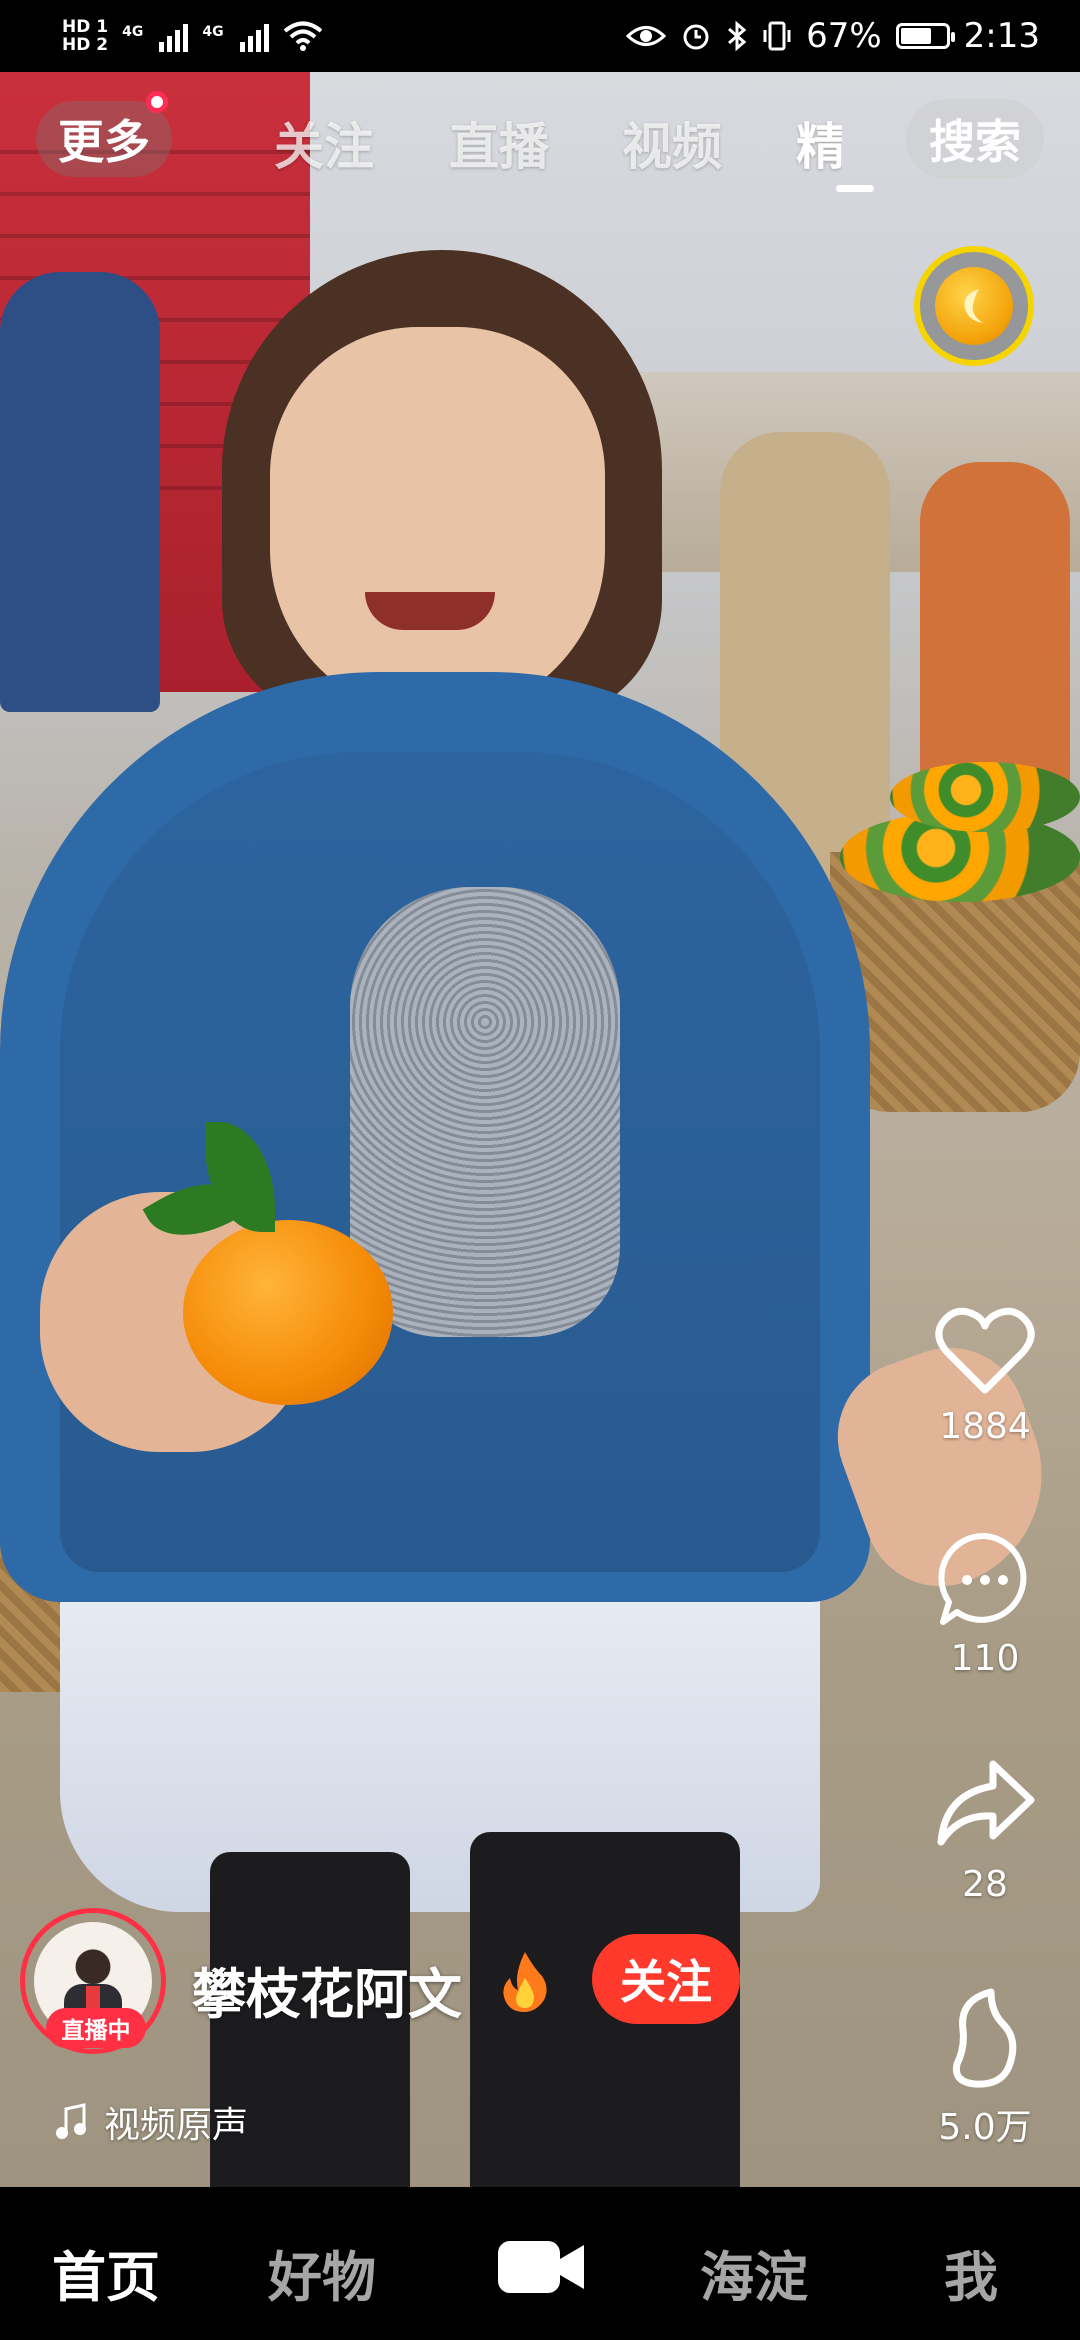 This screenshot has width=1080, height=2340. I want to click on music-label: 视频原声, so click(176, 2125).